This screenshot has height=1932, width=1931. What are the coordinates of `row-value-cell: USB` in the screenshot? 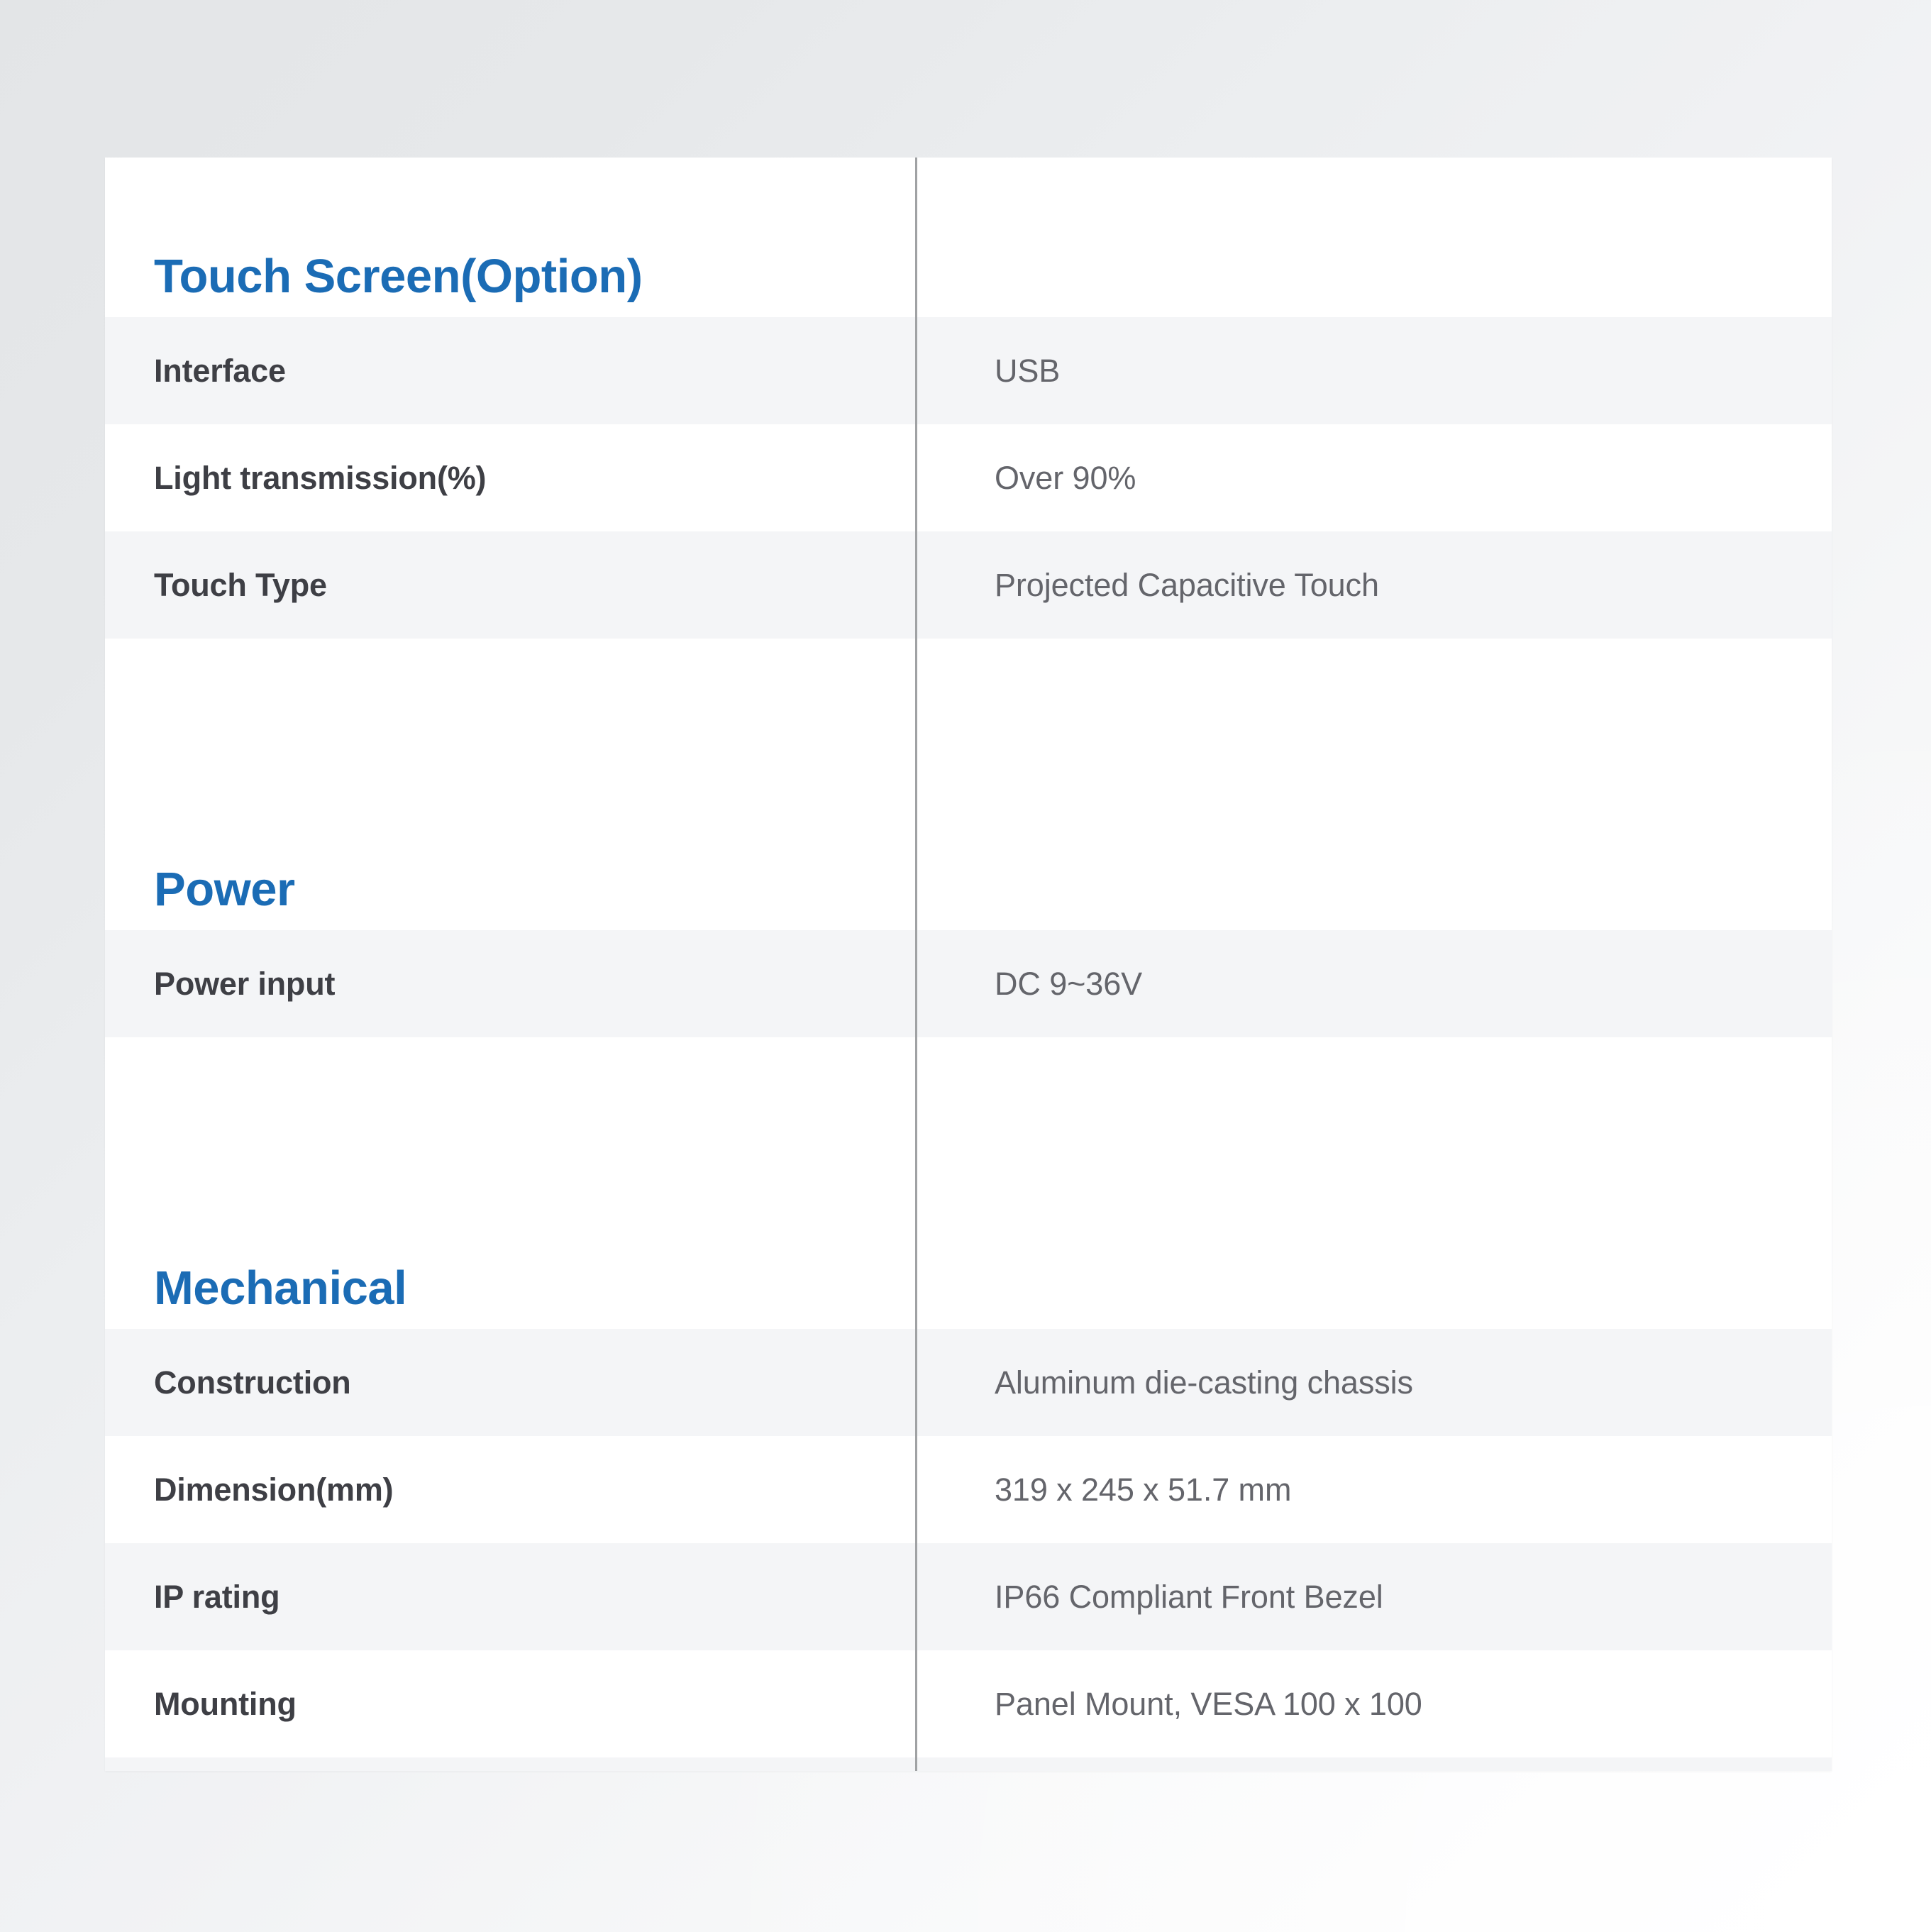 It's located at (1373, 371).